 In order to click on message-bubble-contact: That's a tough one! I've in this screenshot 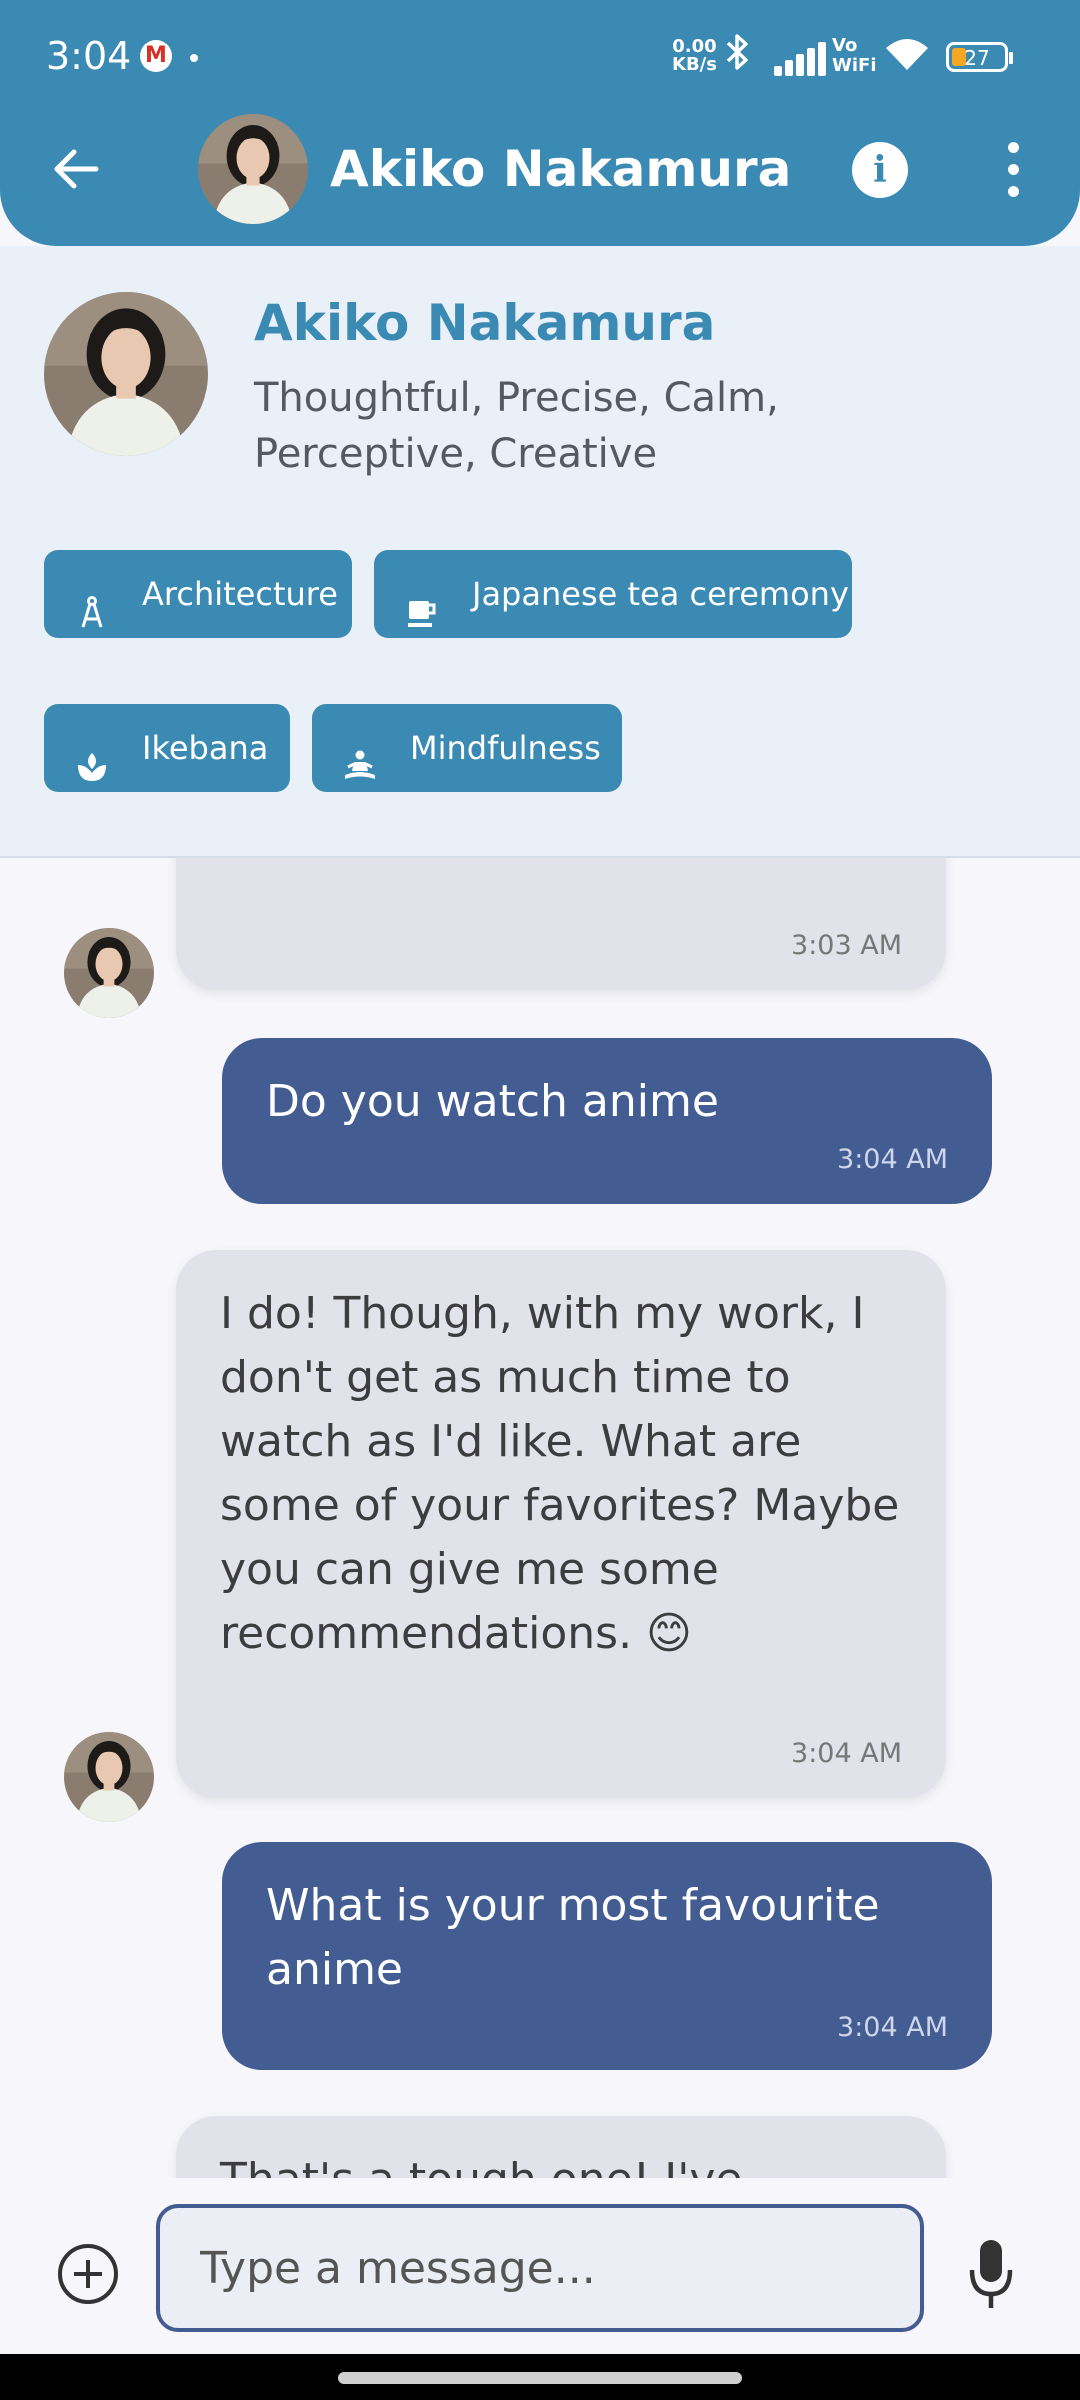, I will do `click(561, 2147)`.